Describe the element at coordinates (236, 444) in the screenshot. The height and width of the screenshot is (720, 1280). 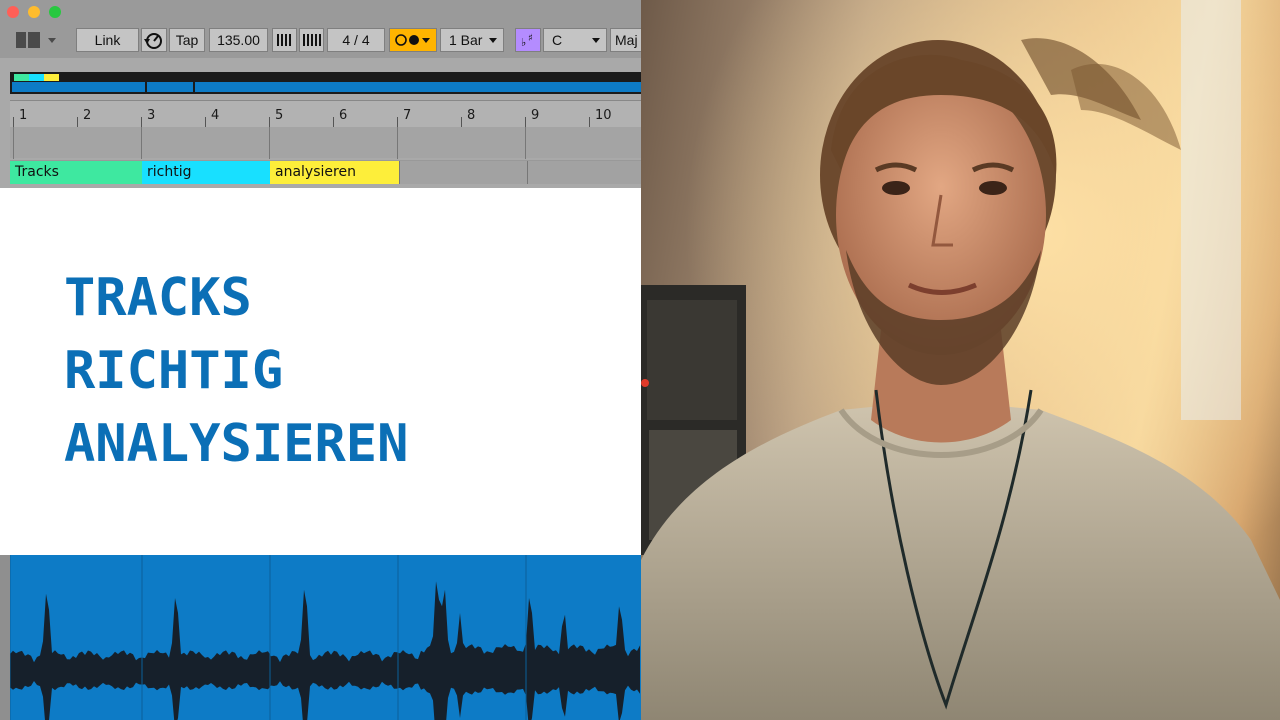
I see `title-line-3: ANALYSIEREN` at that location.